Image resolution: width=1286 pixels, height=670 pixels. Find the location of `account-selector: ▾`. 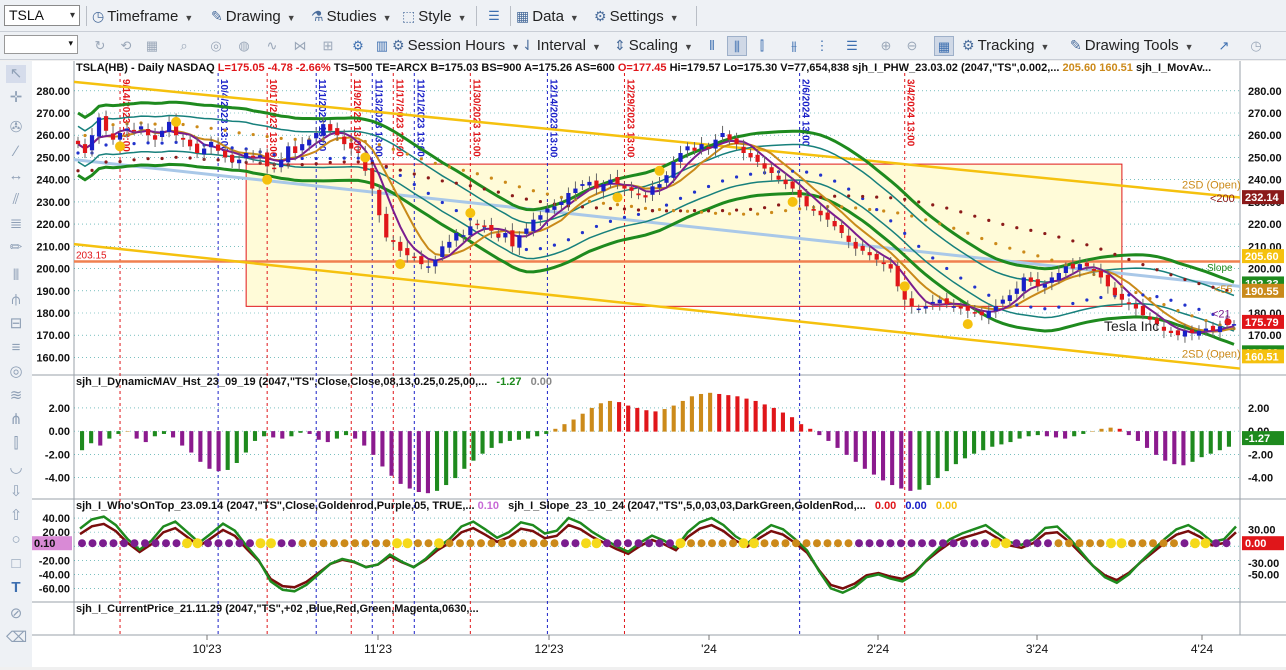

account-selector: ▾ is located at coordinates (41, 44).